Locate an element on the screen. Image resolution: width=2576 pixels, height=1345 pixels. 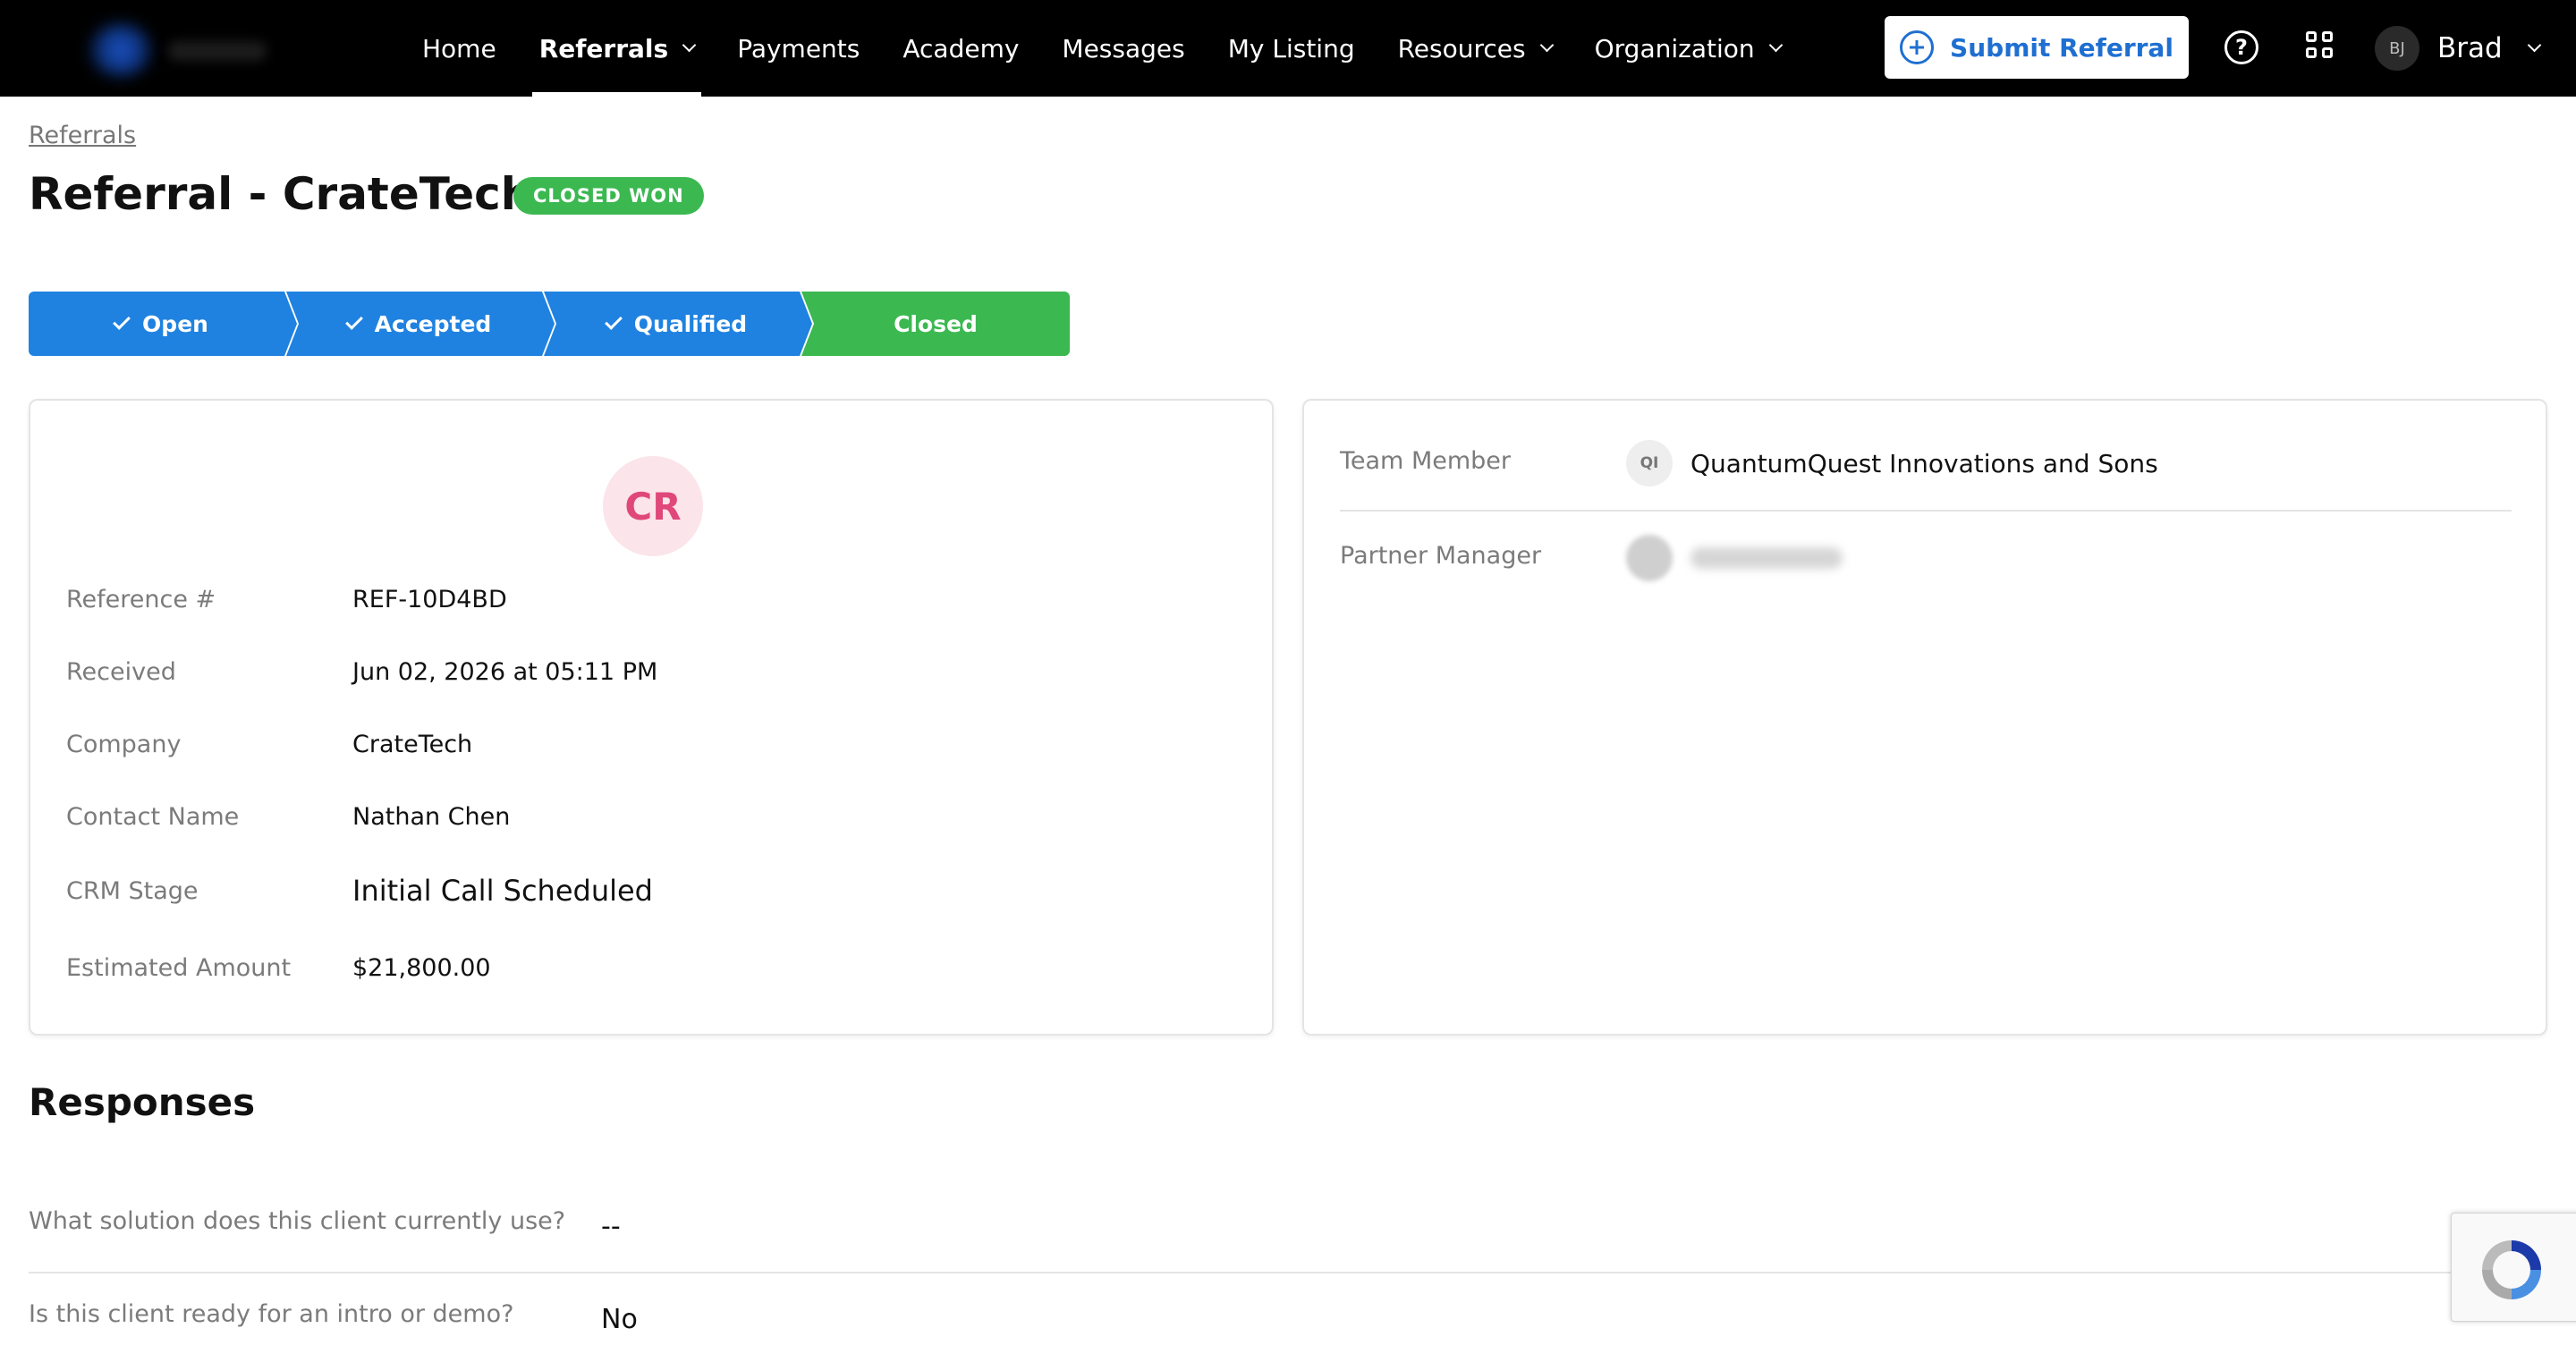
status-badge: CLOSED WON is located at coordinates (608, 196).